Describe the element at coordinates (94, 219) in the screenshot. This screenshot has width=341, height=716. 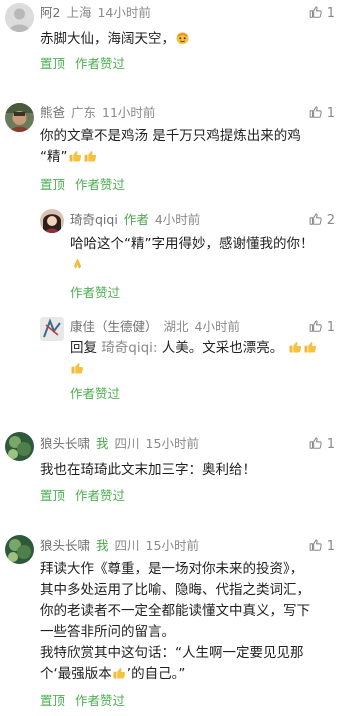
I see `nickname: 琦奇qiqi` at that location.